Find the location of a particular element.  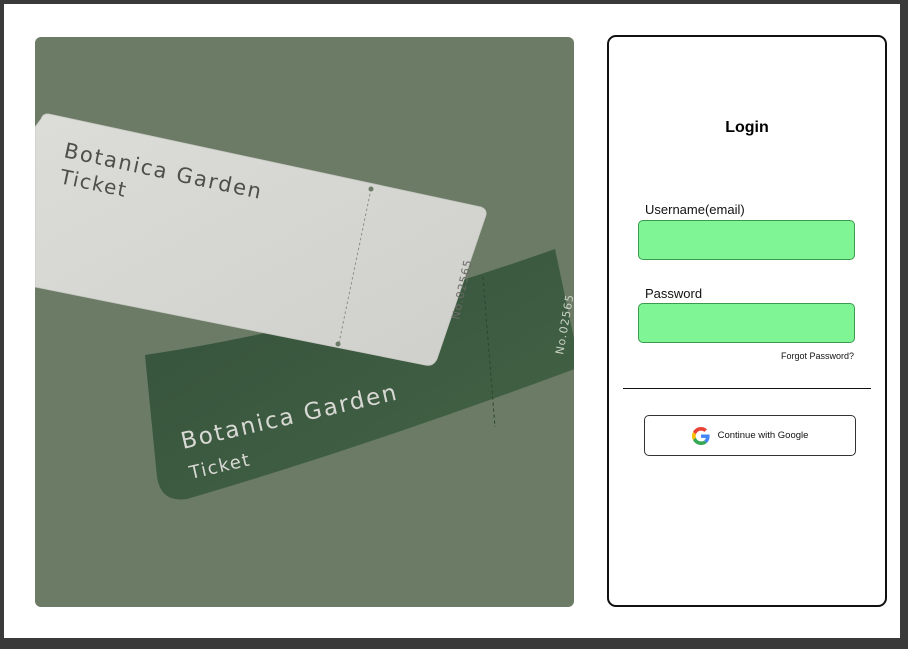

continue-with-google-button: Continue with Google is located at coordinates (750, 435).